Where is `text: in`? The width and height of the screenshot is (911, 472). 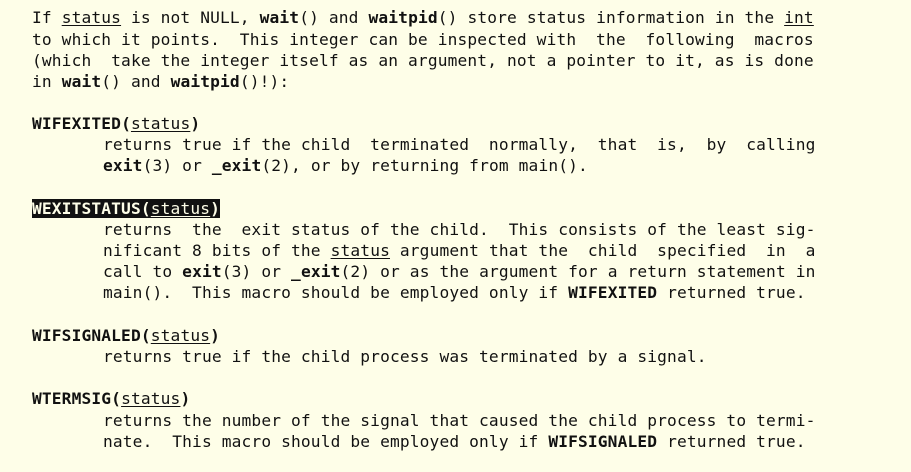 text: in is located at coordinates (47, 81).